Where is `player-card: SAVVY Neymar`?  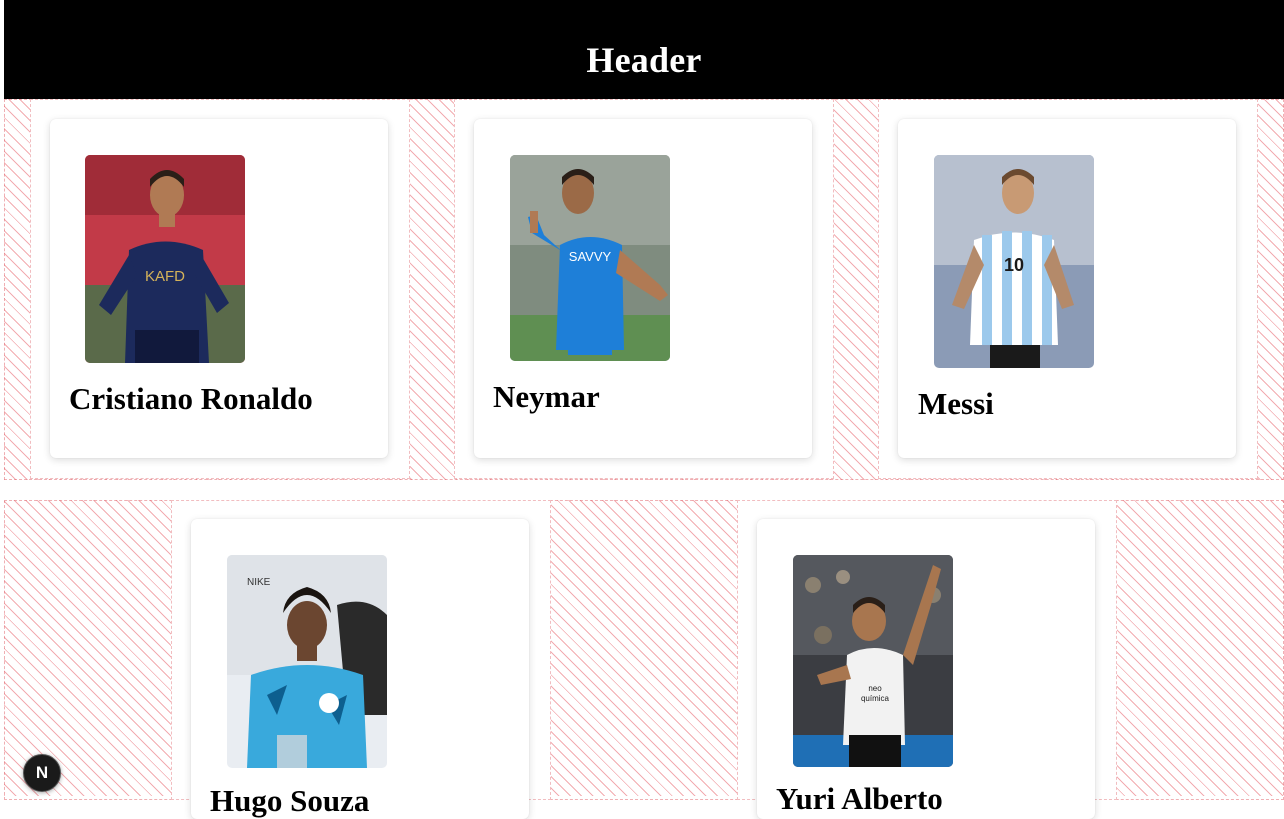 player-card: SAVVY Neymar is located at coordinates (643, 288).